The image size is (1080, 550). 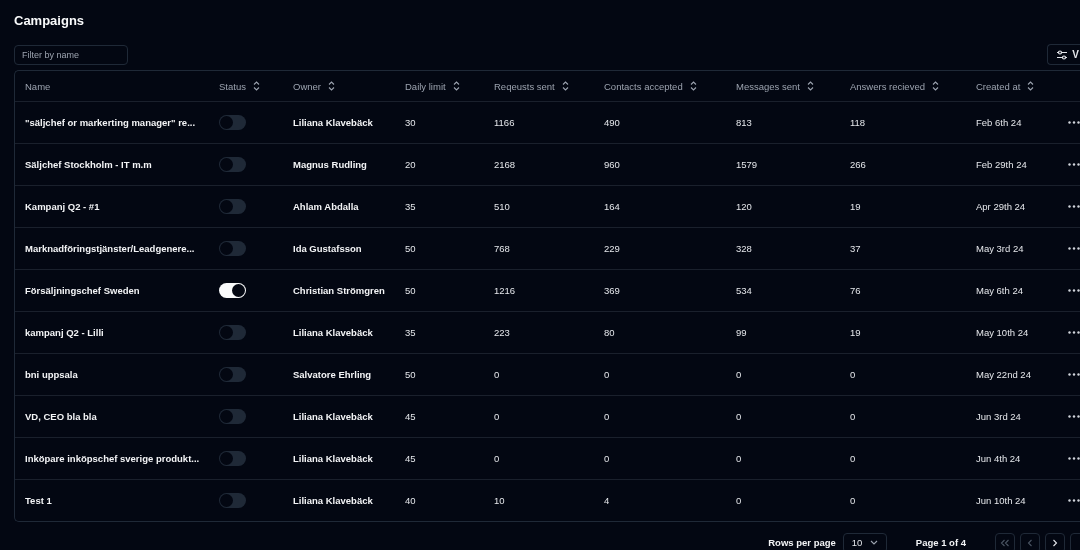 What do you see at coordinates (88, 164) in the screenshot?
I see `campaign-name: Säljchef Stockholm - IT m.m` at bounding box center [88, 164].